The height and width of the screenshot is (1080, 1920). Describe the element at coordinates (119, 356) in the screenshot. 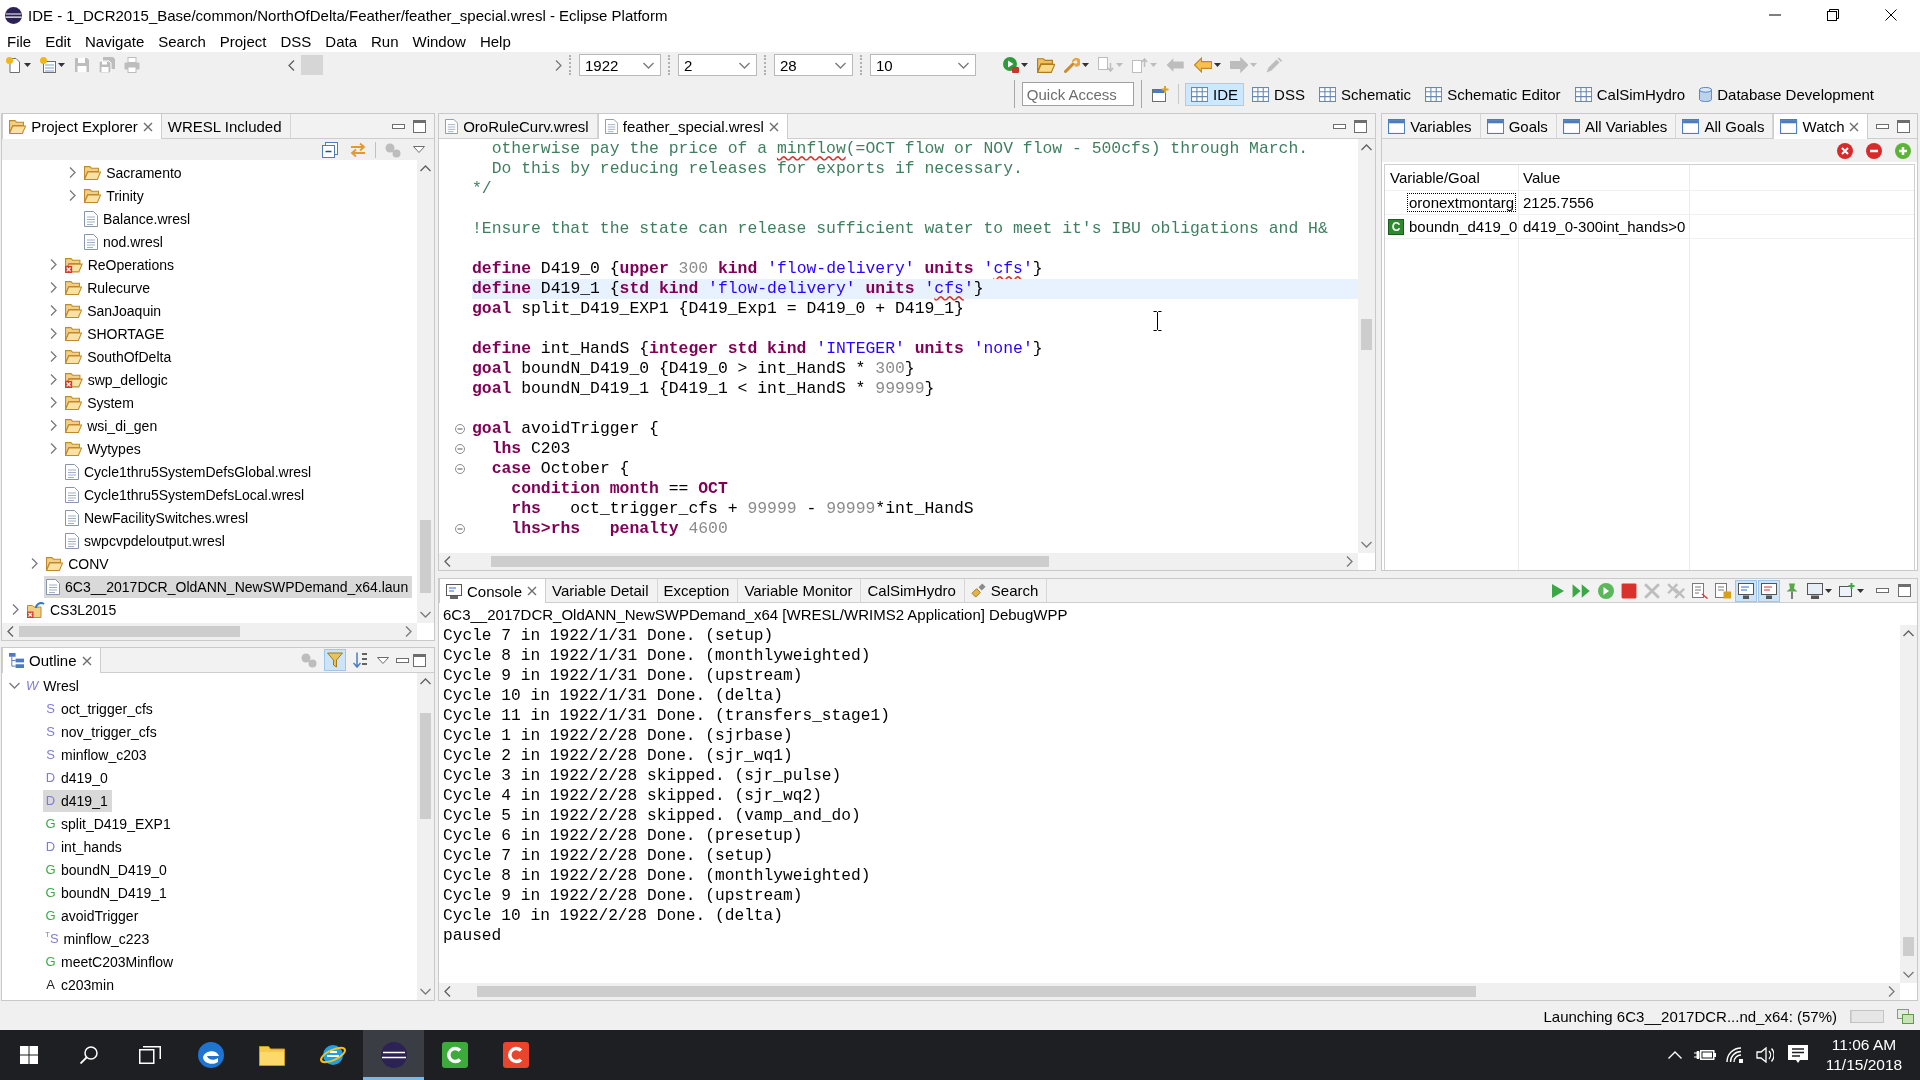

I see `tree-item: SouthOfDelta` at that location.